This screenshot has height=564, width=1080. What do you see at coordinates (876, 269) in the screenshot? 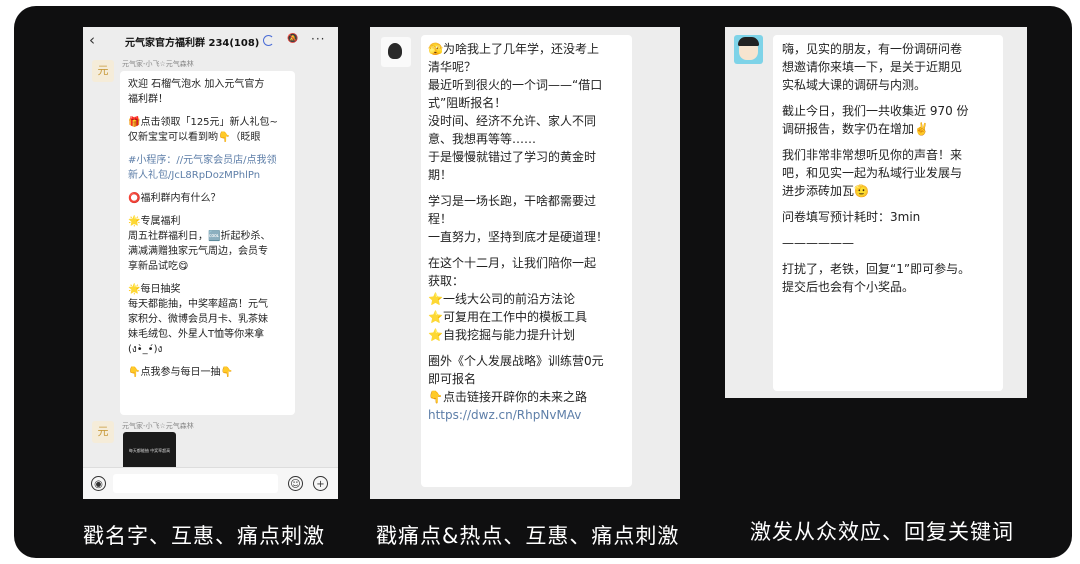
I see `message-line: 打扰了，老铁，回复“1”即可参与。` at bounding box center [876, 269].